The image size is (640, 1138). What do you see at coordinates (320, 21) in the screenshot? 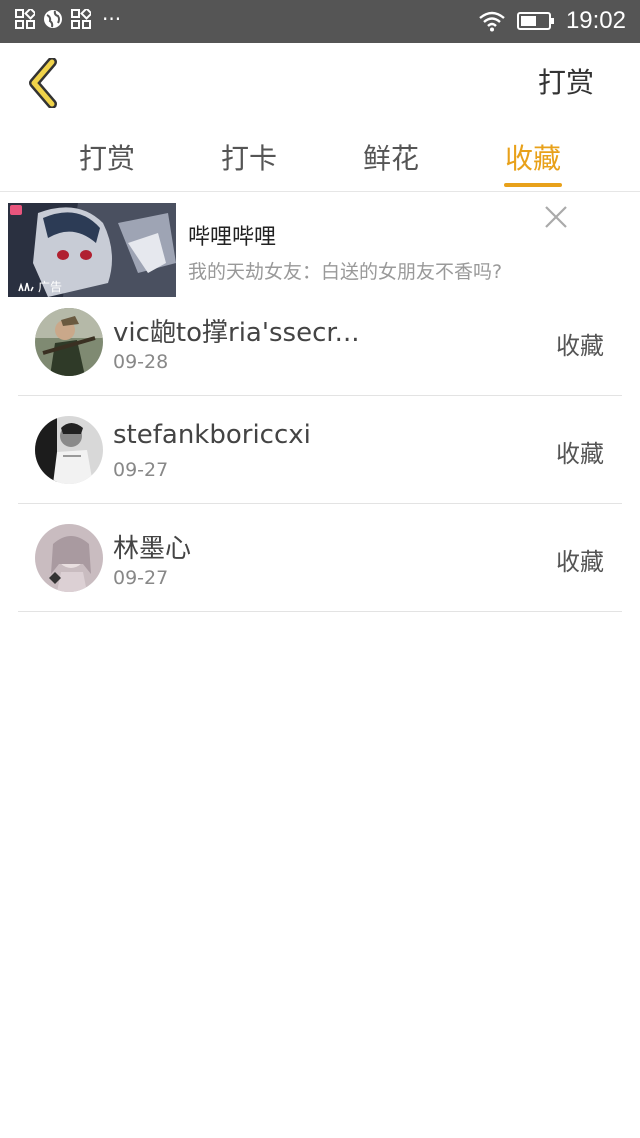
I see `status-bar: ··· 19:02` at bounding box center [320, 21].